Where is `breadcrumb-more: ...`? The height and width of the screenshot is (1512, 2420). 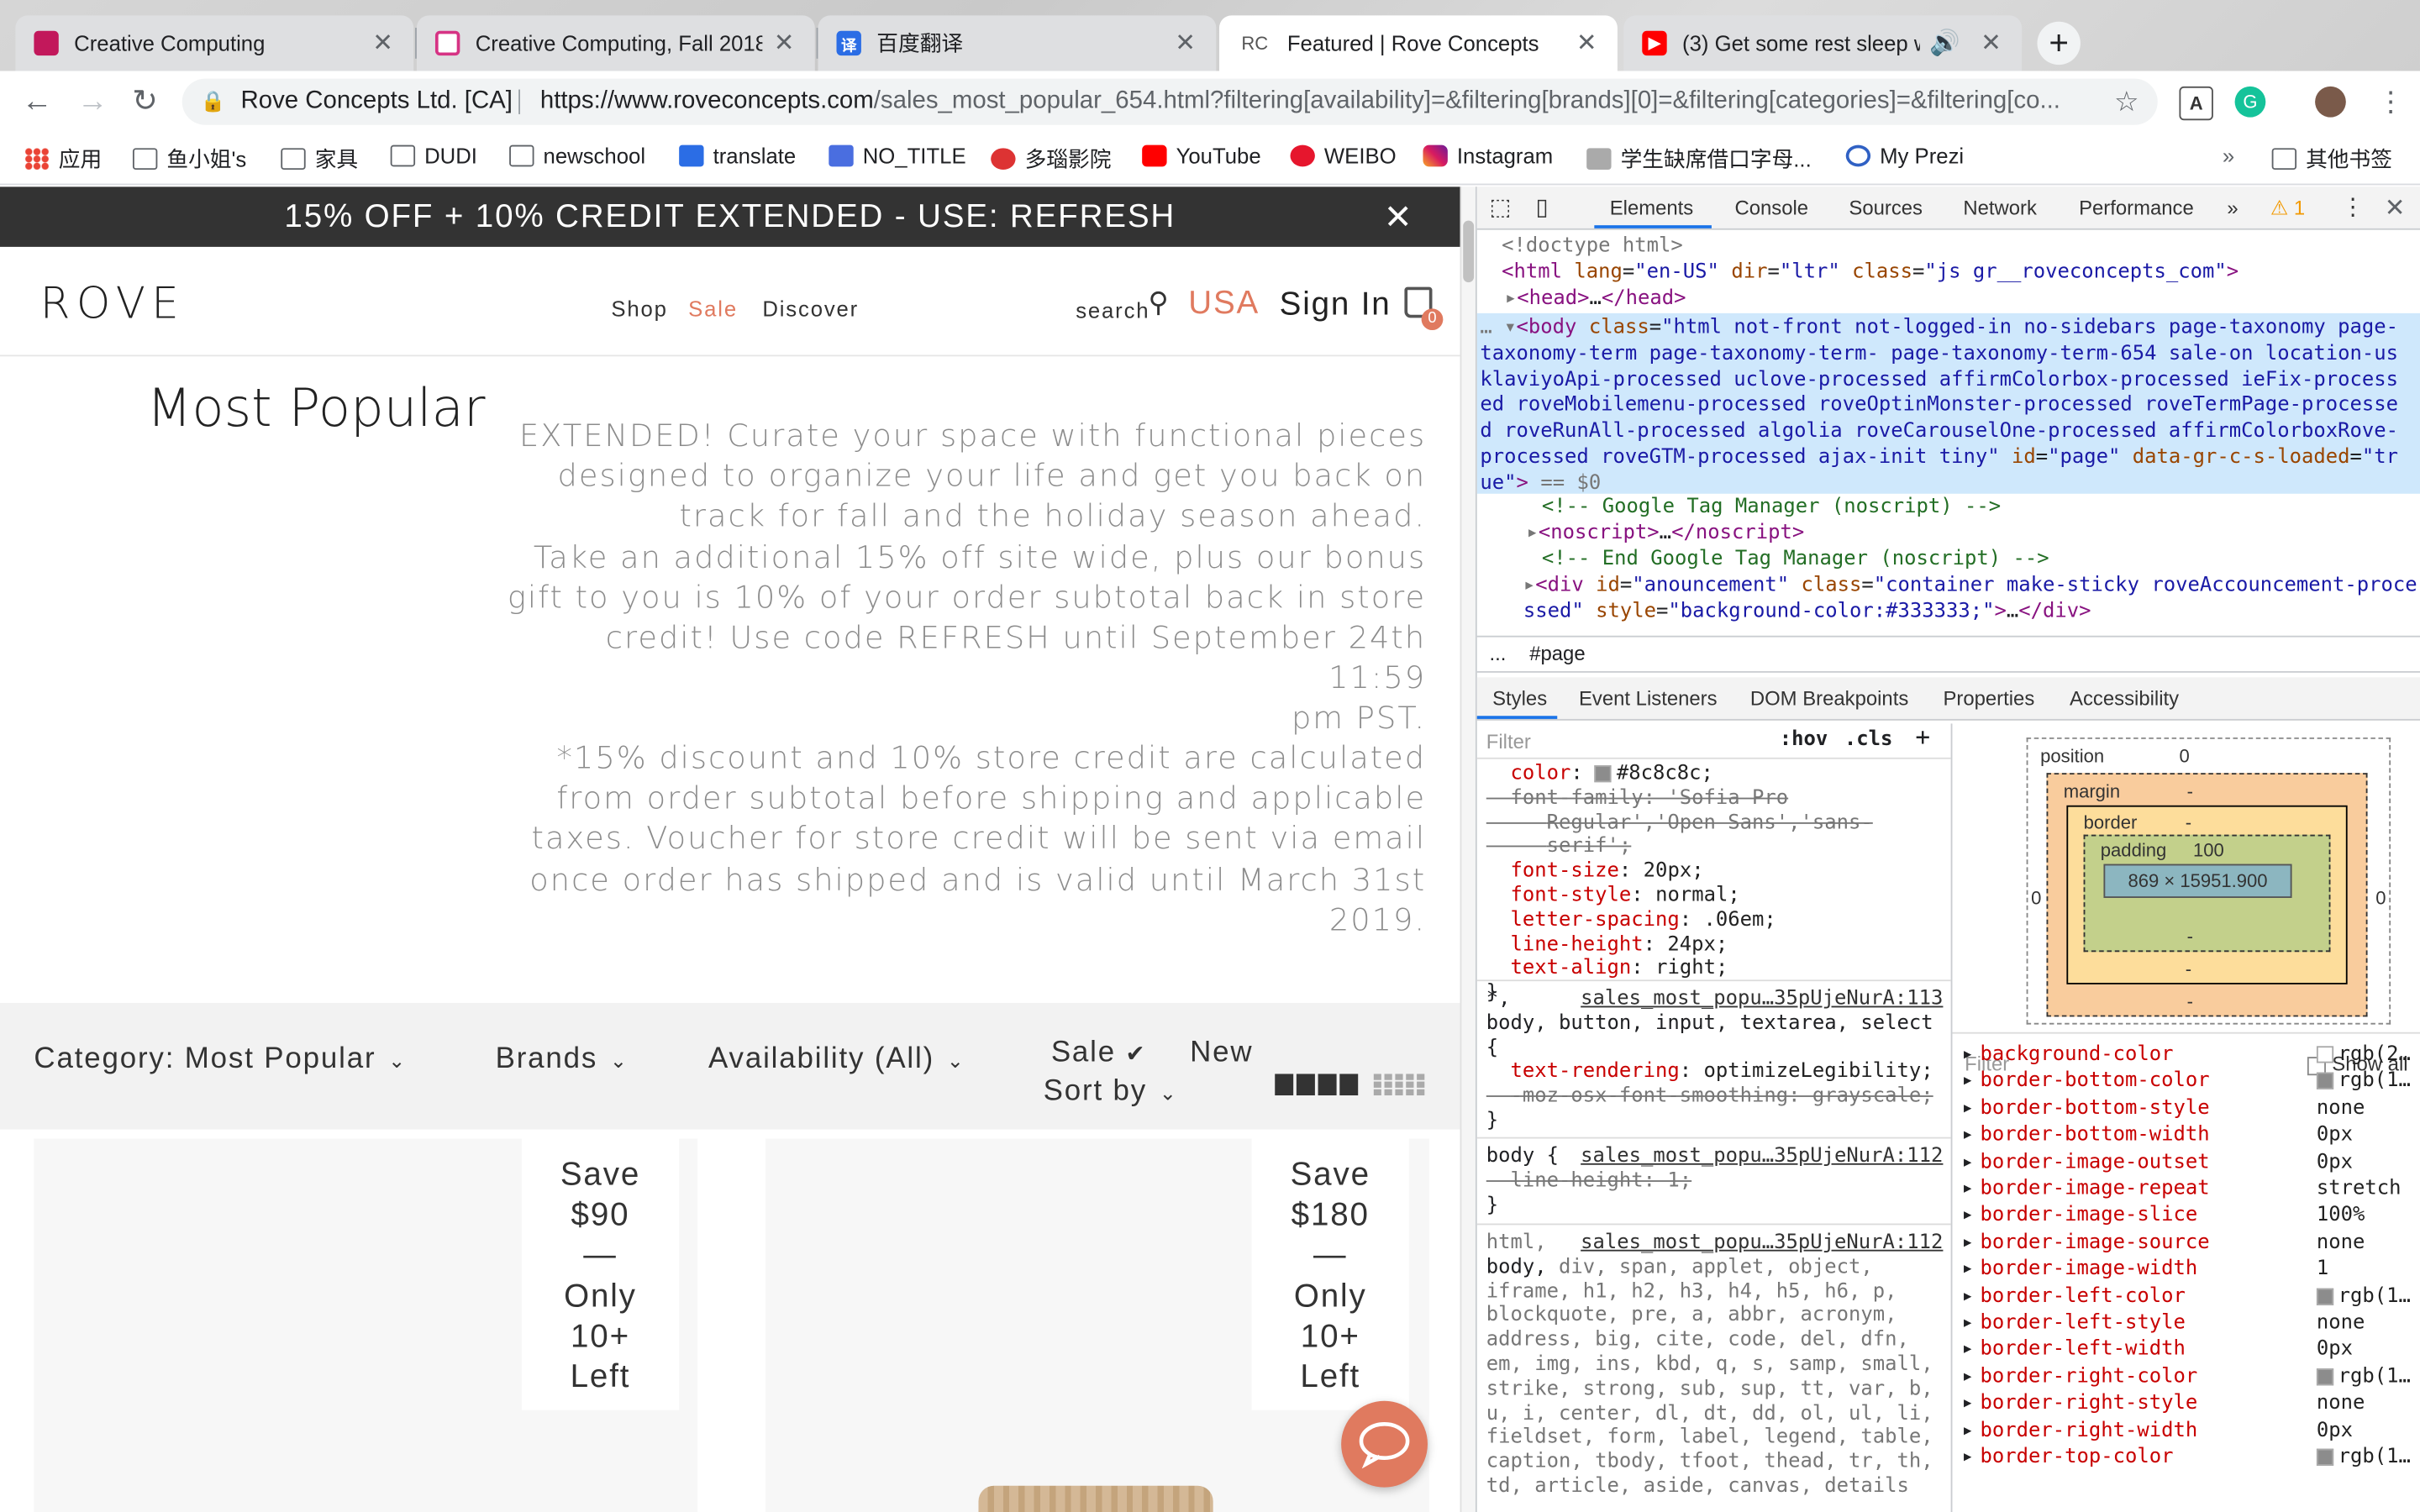 breadcrumb-more: ... is located at coordinates (1498, 654).